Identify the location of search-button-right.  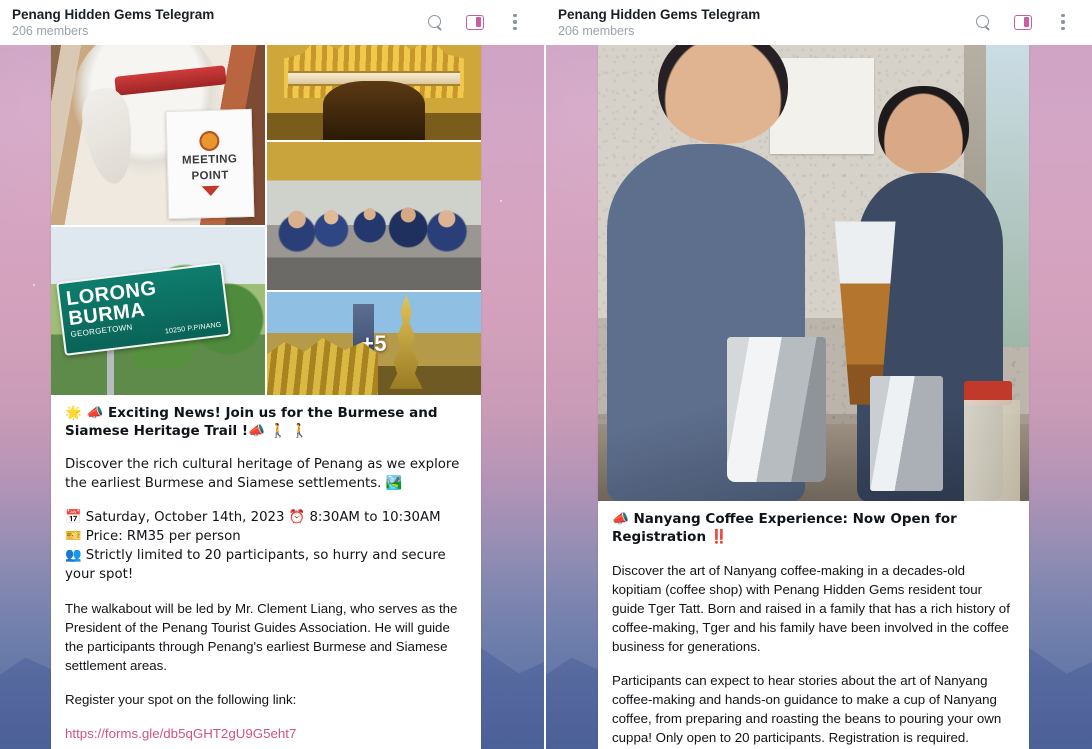
(983, 22).